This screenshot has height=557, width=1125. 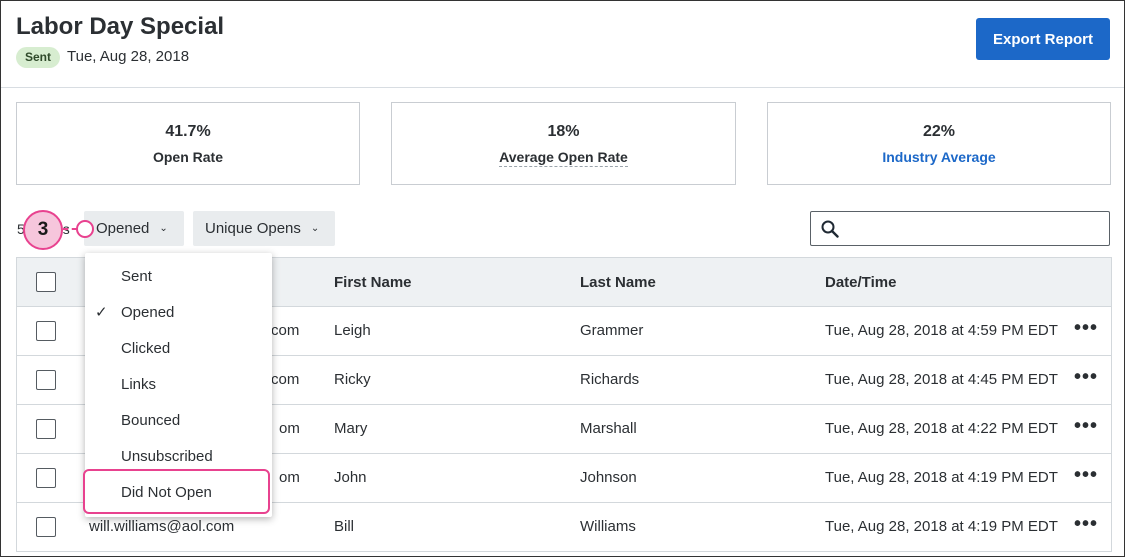 I want to click on last-name-cell: Richards, so click(x=610, y=379).